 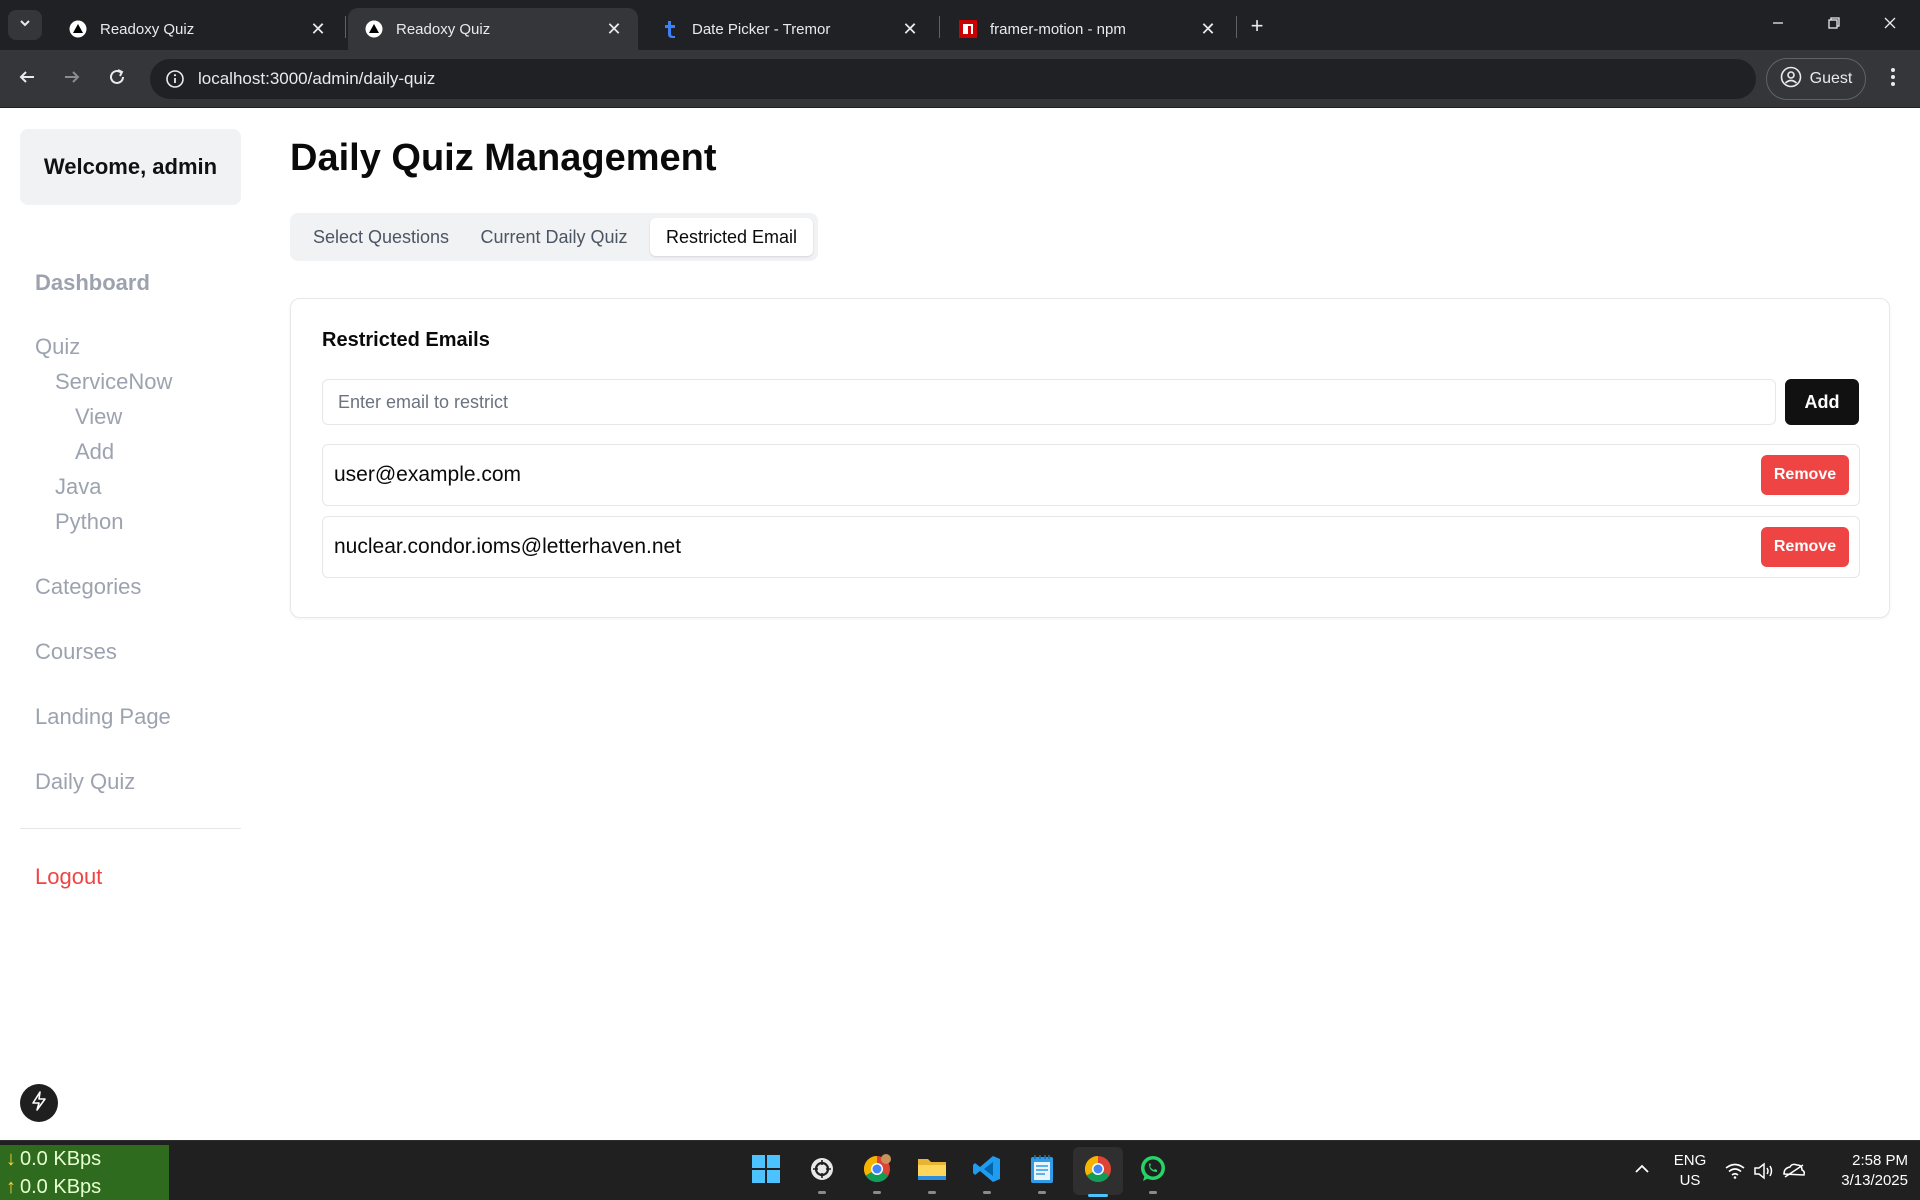 I want to click on reload-button, so click(x=117, y=79).